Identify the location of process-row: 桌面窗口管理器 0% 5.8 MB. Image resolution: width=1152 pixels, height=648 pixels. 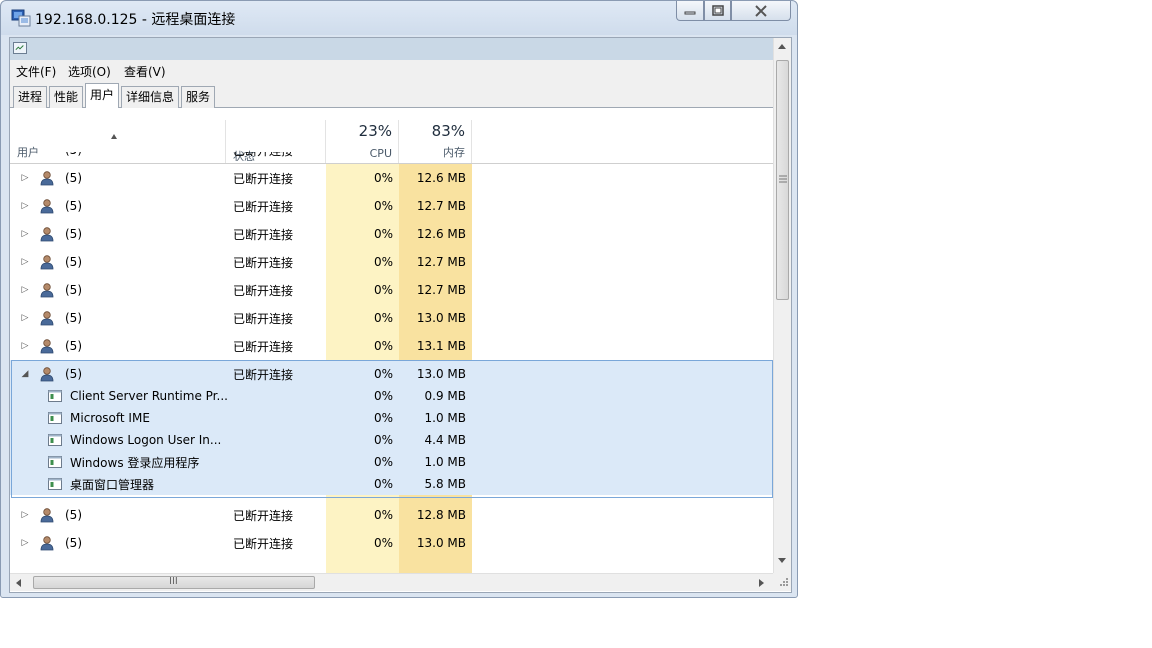
(391, 484).